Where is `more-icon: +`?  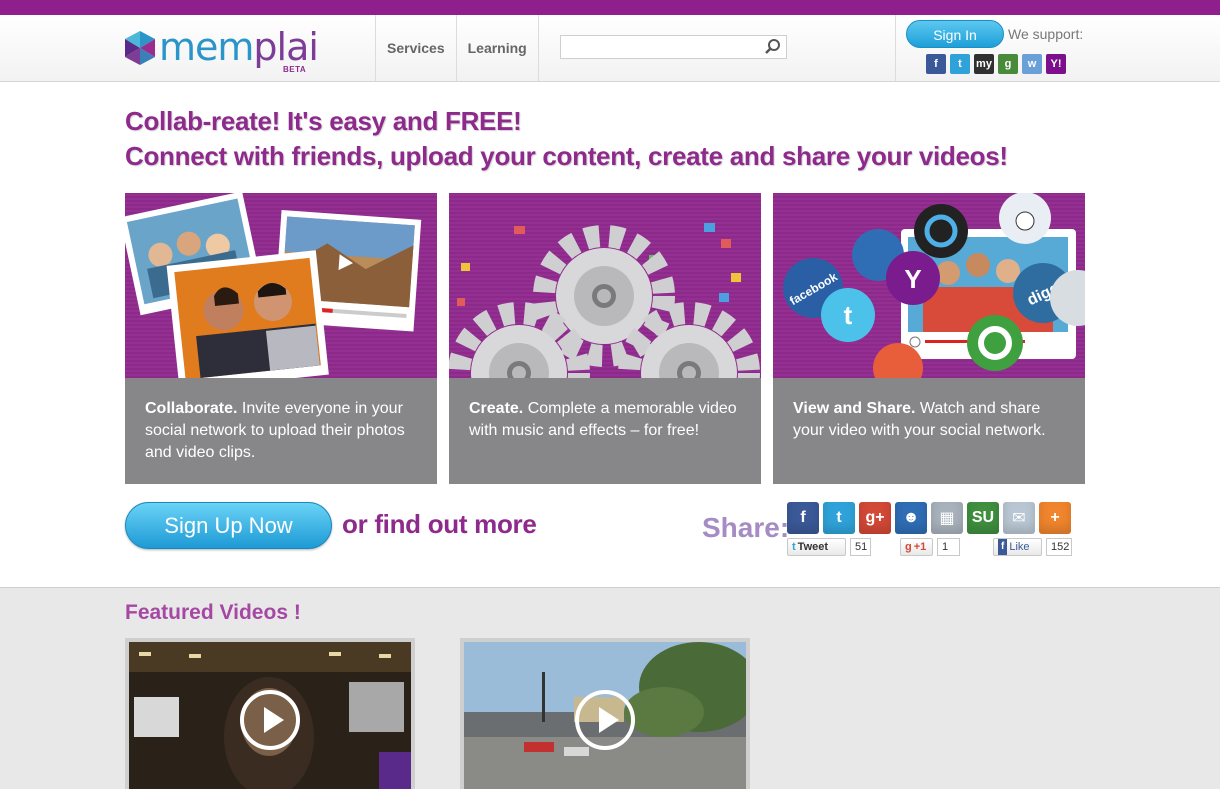
more-icon: + is located at coordinates (1055, 518).